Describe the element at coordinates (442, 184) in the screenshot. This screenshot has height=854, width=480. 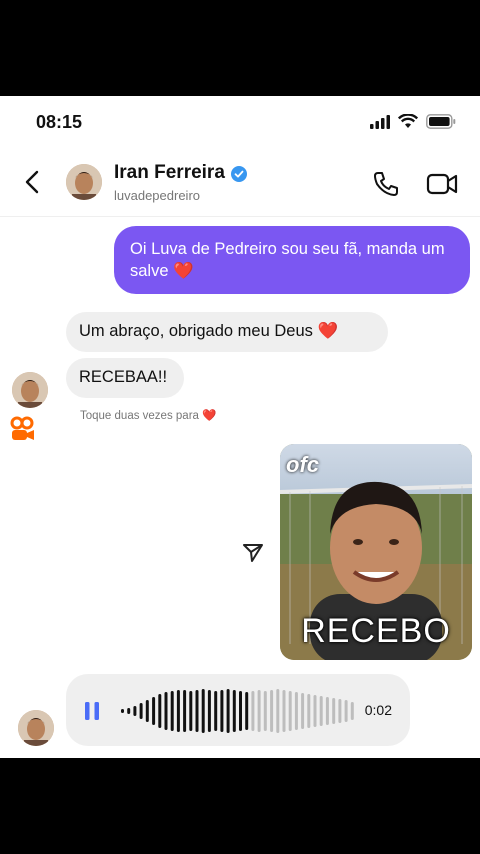
I see `video-call-icon` at that location.